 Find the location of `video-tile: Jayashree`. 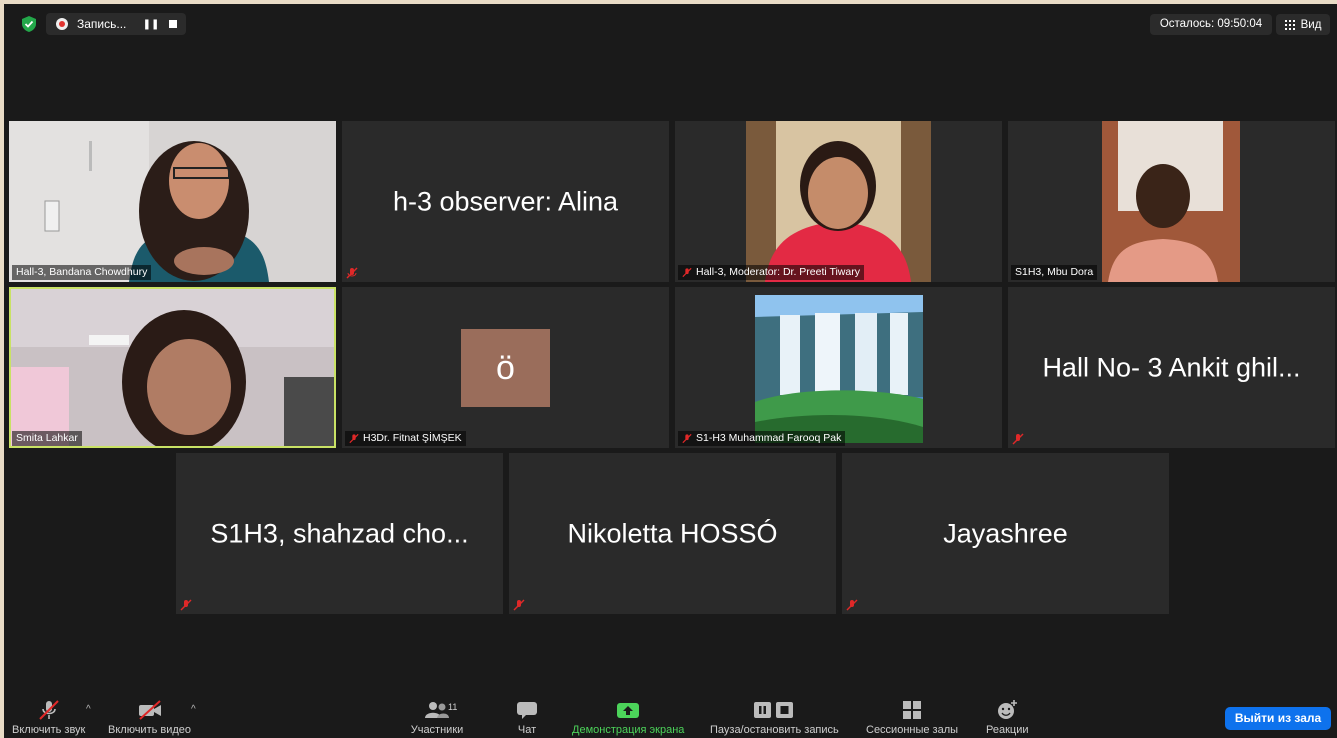

video-tile: Jayashree is located at coordinates (1005, 533).